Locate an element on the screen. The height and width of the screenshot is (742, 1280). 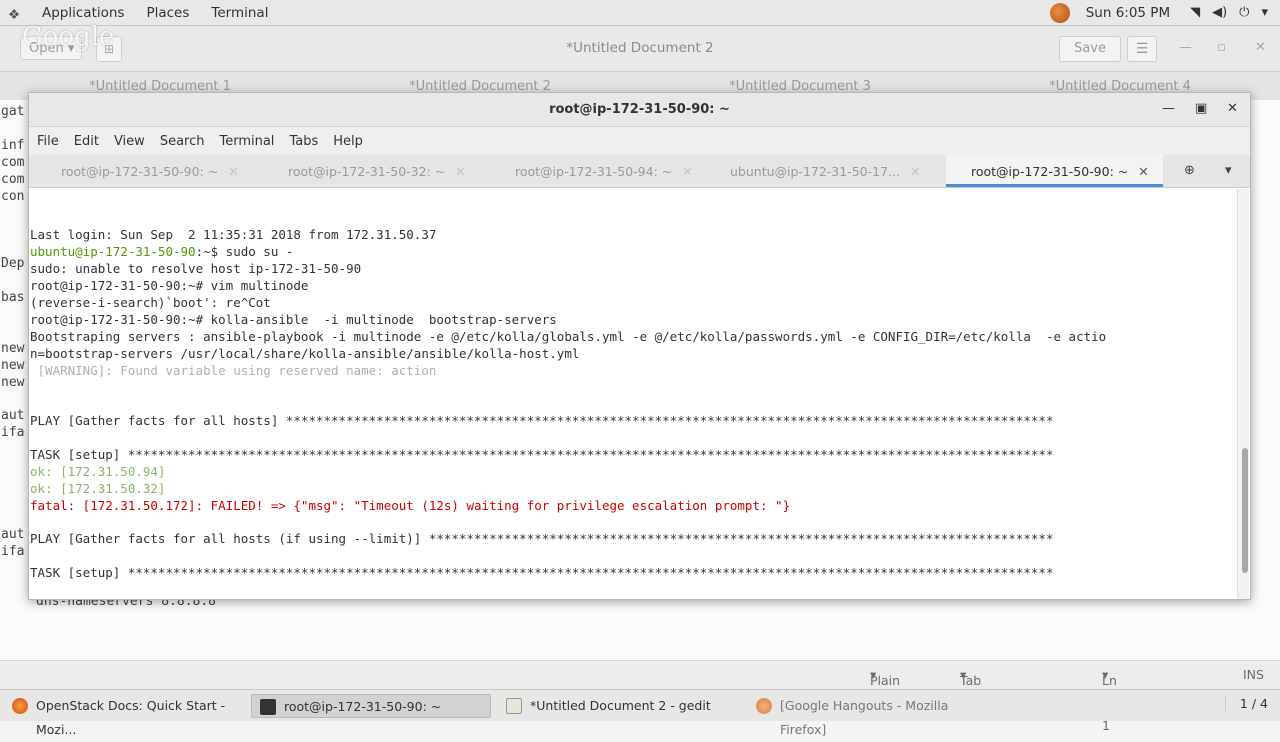
taskbar-item-terminal: root@ip-172-31-50-90: ~ is located at coordinates (371, 706).